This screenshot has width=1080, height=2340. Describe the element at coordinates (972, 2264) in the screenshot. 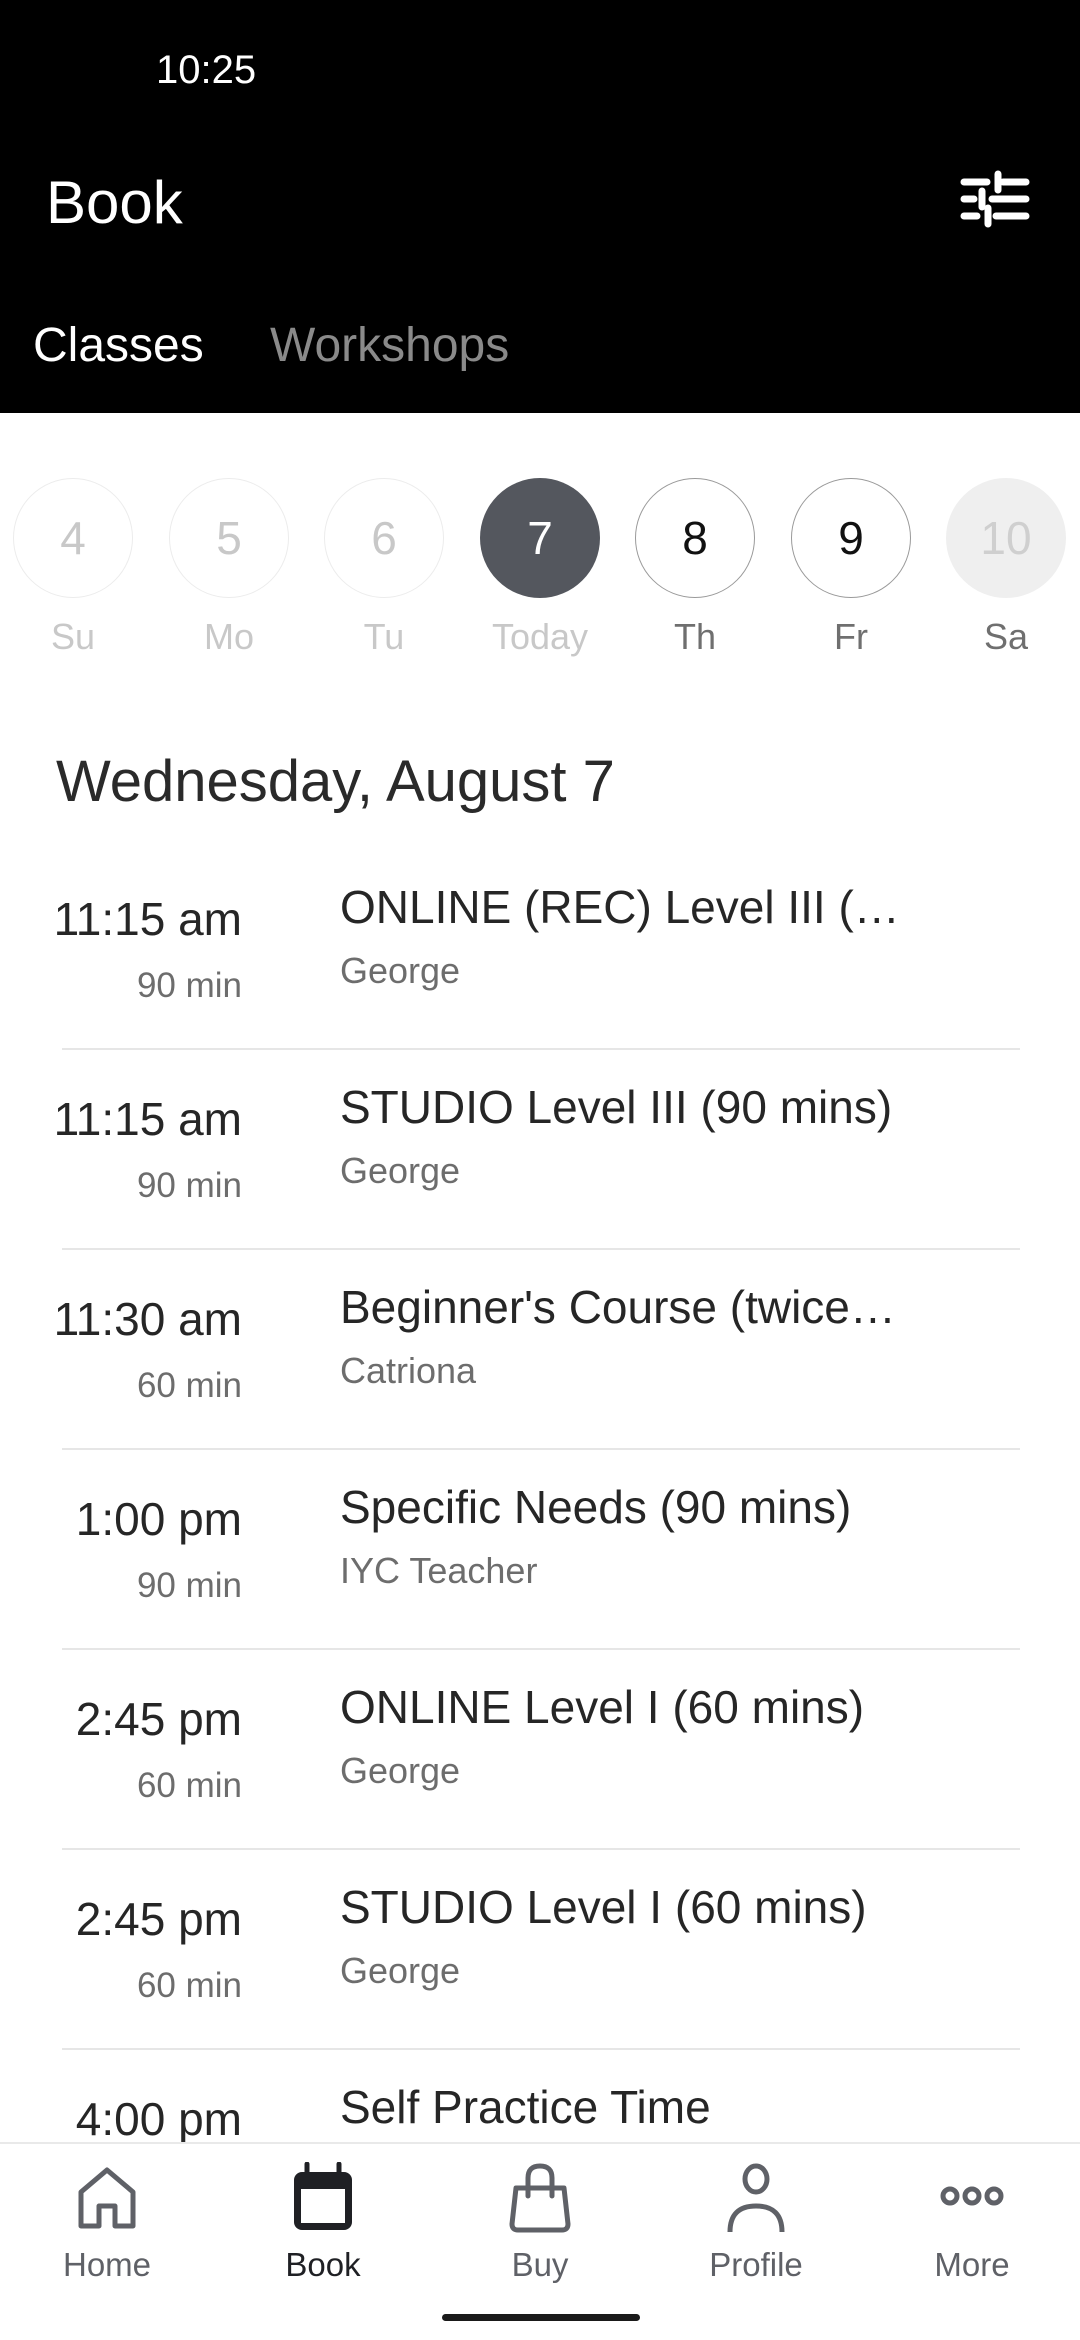

I see `nav-label: More` at that location.